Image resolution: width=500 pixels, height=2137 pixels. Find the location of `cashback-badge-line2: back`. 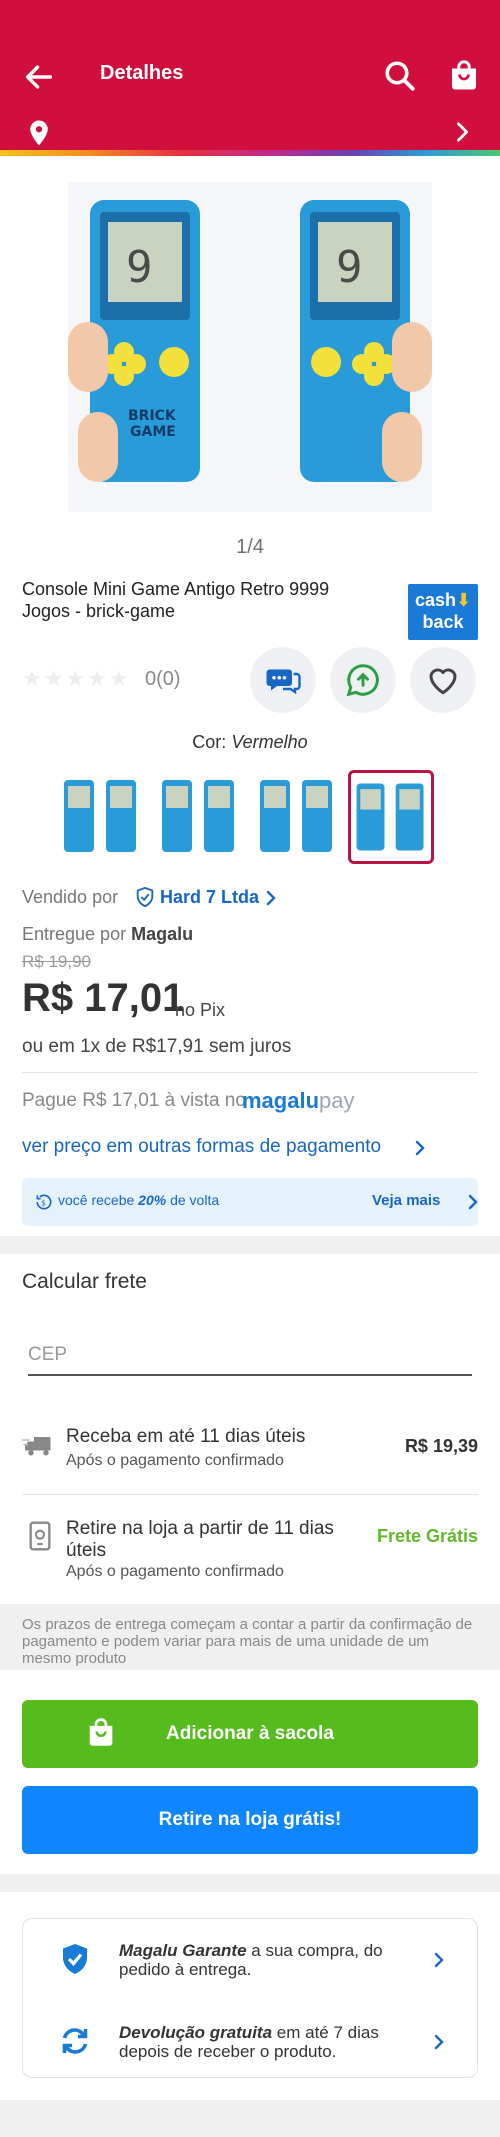

cashback-badge-line2: back is located at coordinates (443, 622).